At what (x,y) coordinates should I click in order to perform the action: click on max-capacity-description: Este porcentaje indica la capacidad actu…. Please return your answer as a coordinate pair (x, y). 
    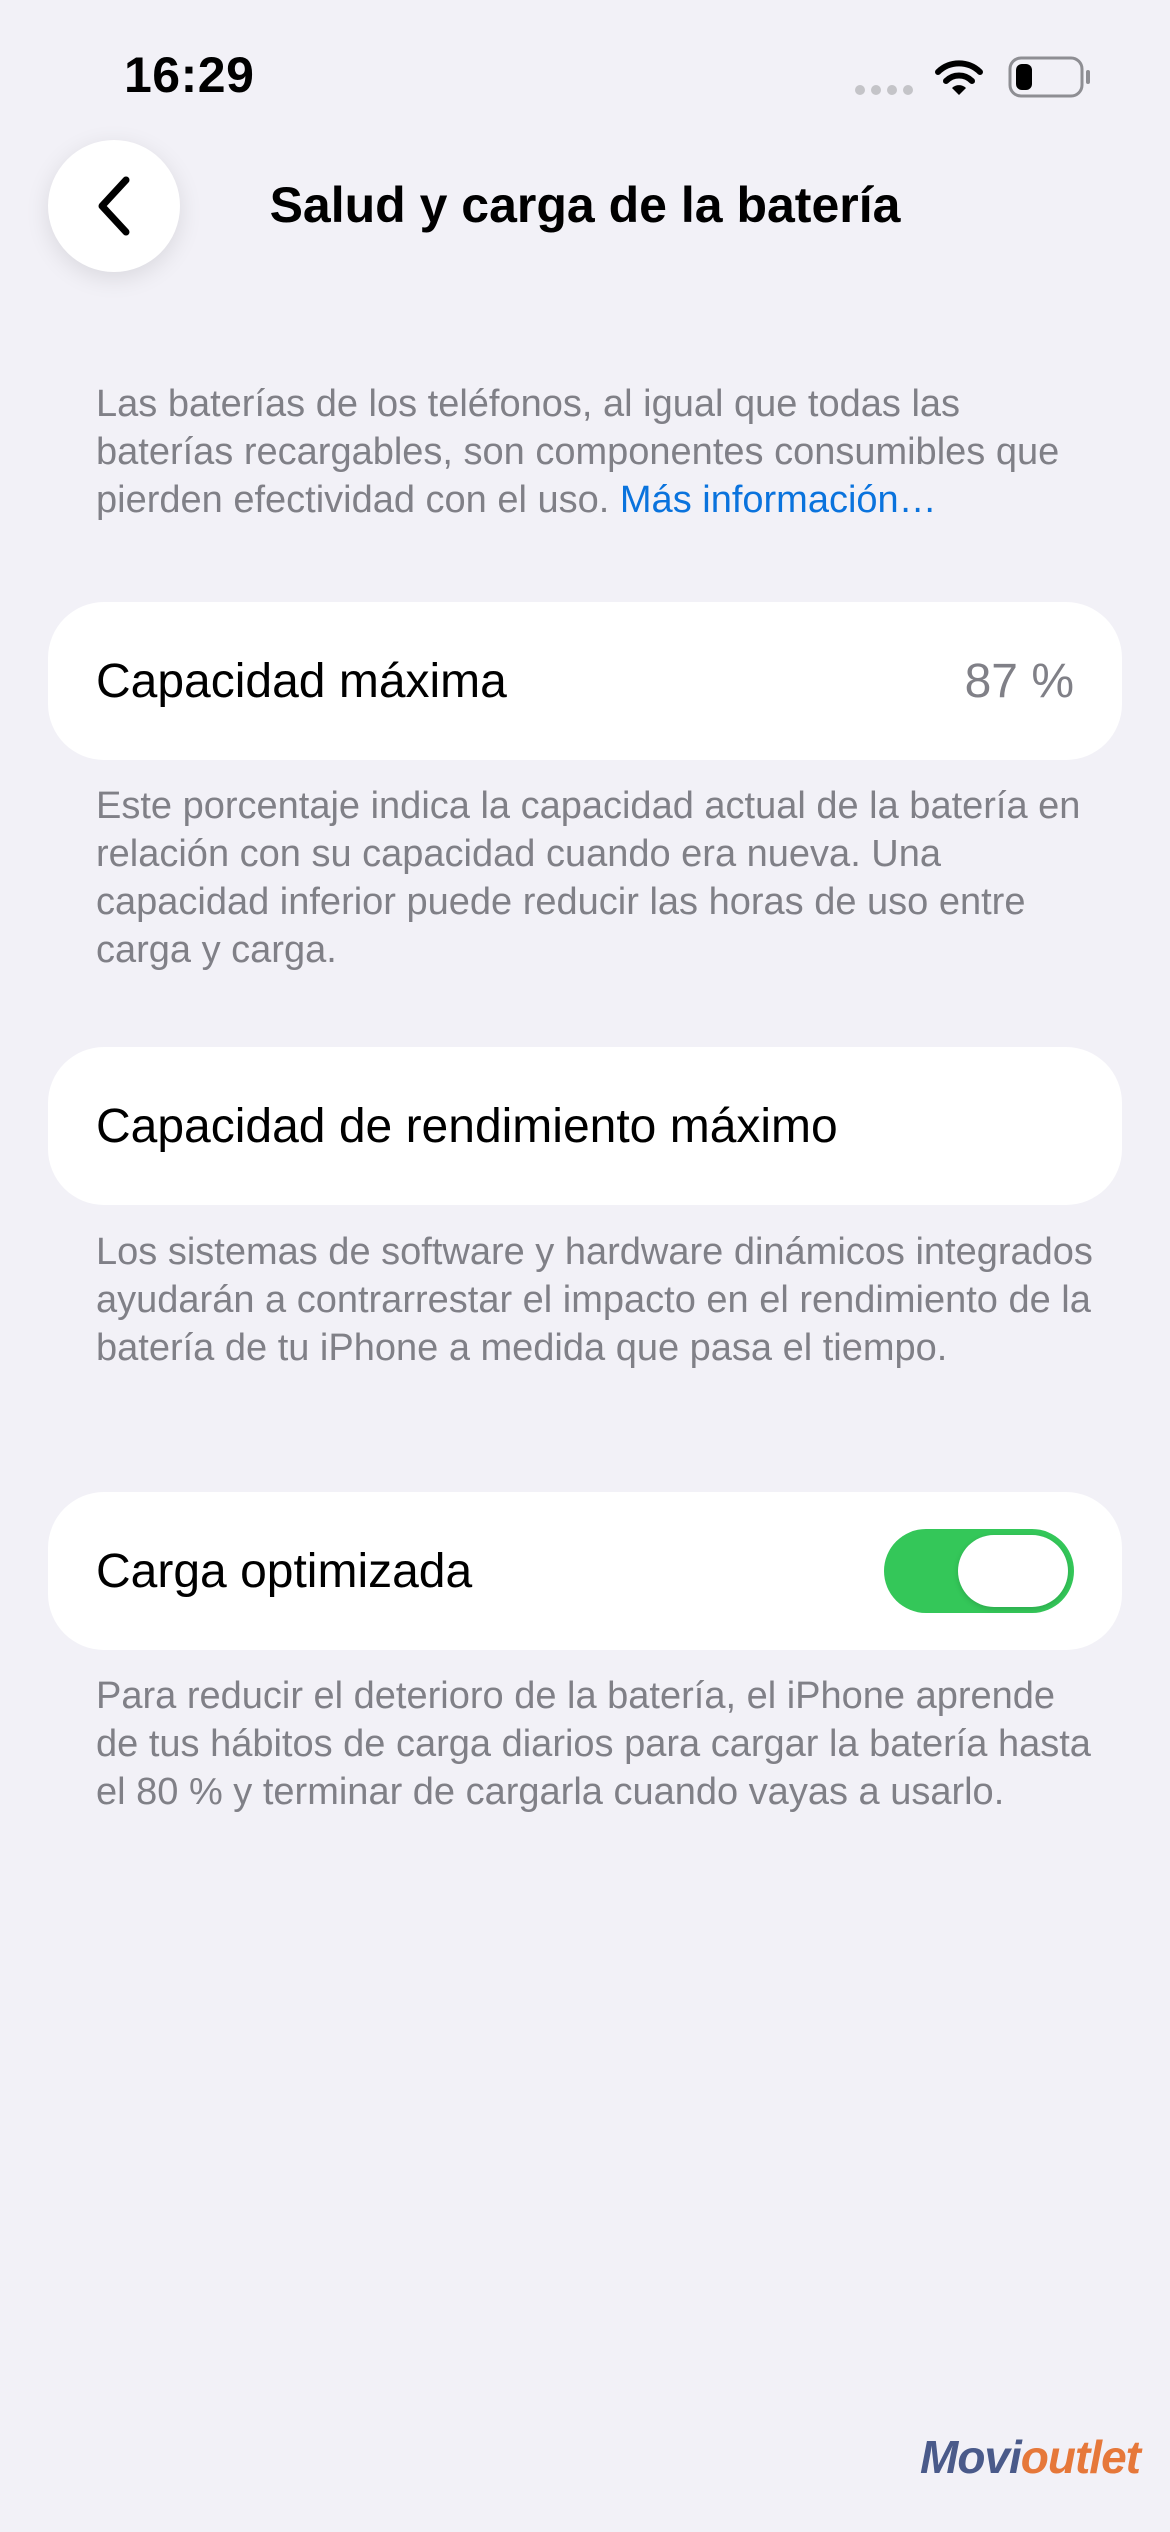
    Looking at the image, I should click on (588, 878).